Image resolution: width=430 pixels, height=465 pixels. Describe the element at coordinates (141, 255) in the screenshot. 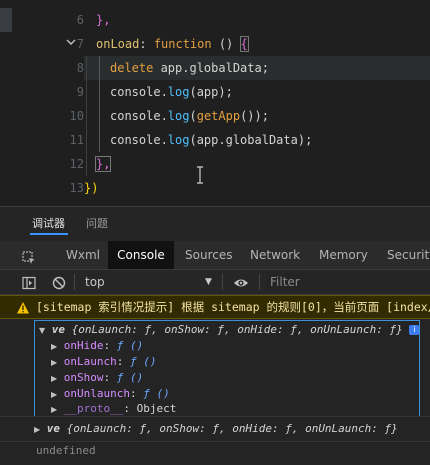

I see `tab-console: Console` at that location.